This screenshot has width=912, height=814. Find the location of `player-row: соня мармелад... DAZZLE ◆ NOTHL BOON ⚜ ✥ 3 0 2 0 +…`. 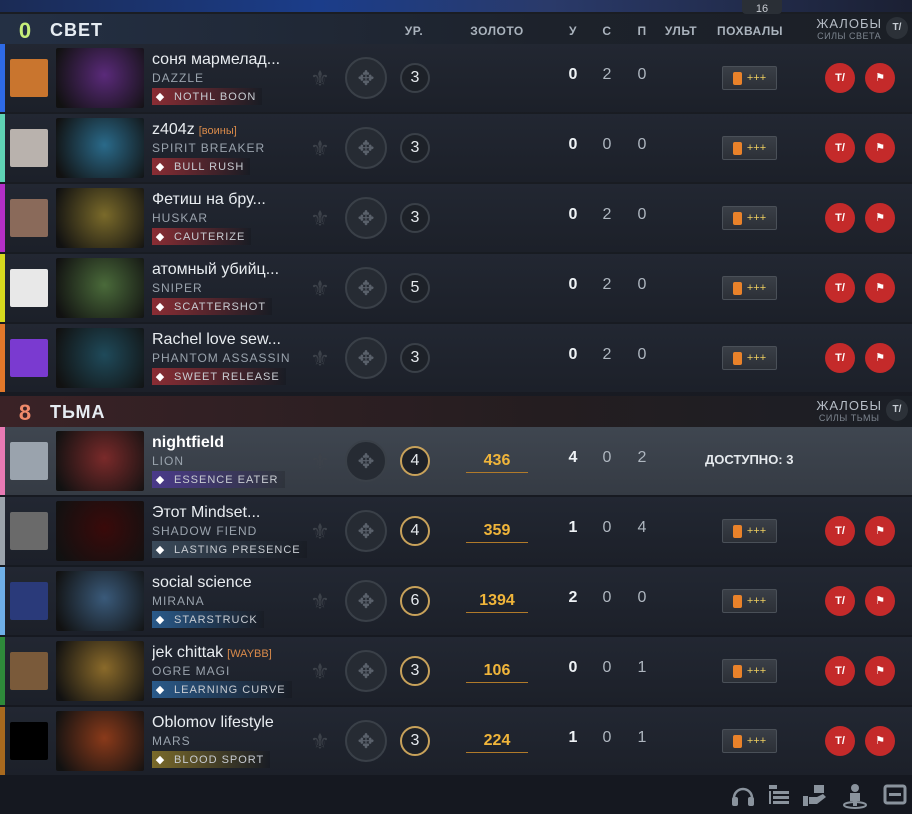

player-row: соня мармелад... DAZZLE ◆ NOTHL BOON ⚜ ✥ 3 0 2 0 +… is located at coordinates (456, 78).